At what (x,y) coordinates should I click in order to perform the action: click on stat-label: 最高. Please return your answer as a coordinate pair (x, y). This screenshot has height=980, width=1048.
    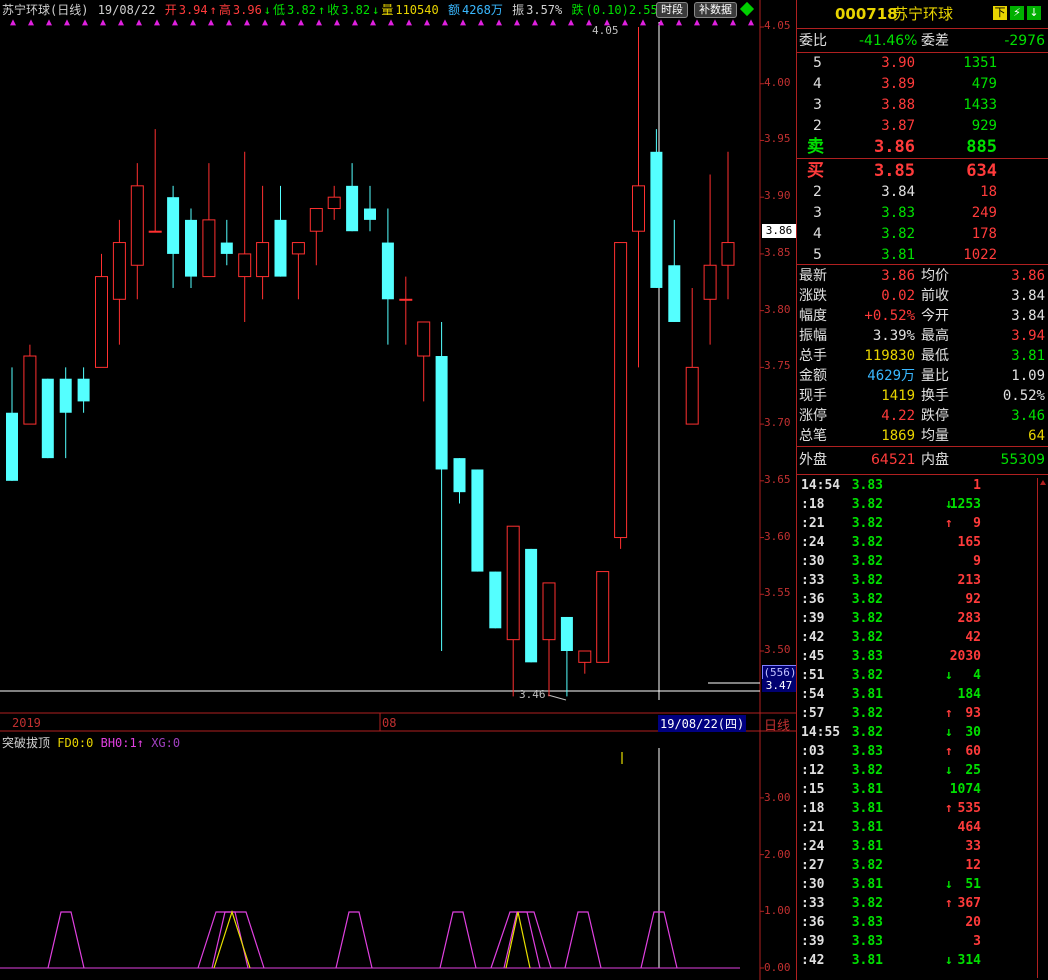
    Looking at the image, I should click on (935, 336).